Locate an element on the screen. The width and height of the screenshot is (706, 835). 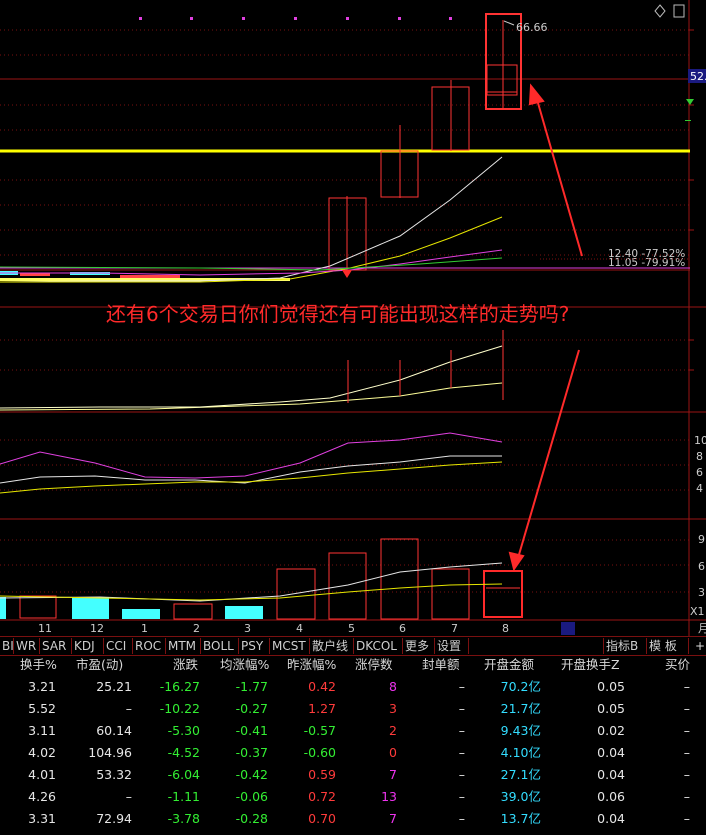
cell-change: -16.27 is located at coordinates (179, 686).